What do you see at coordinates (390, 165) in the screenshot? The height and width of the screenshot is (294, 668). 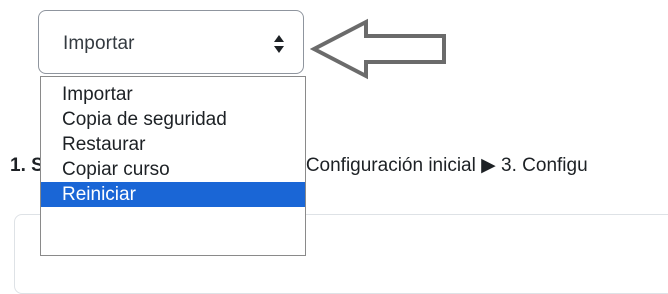 I see `step-2-label: Configuración inicial` at bounding box center [390, 165].